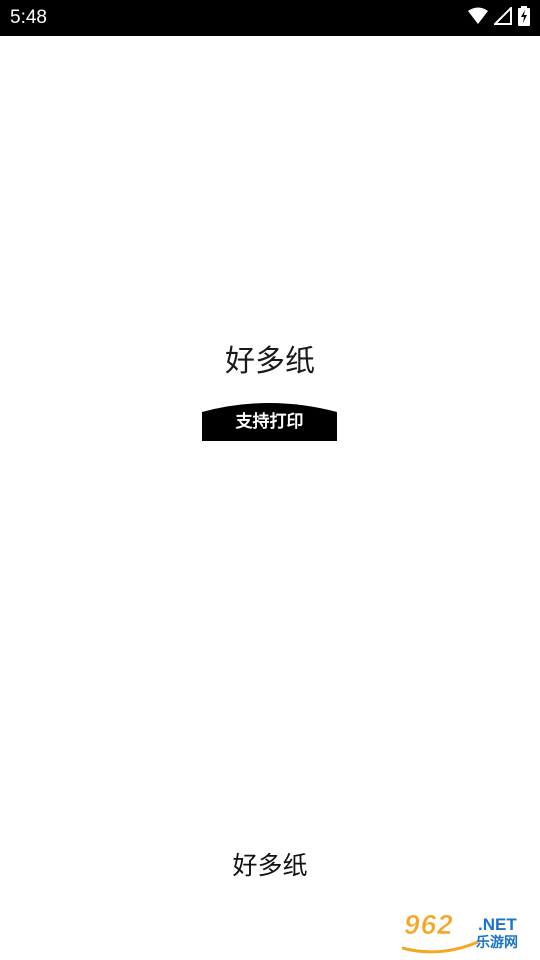 The width and height of the screenshot is (540, 960). I want to click on wifi-icon, so click(478, 18).